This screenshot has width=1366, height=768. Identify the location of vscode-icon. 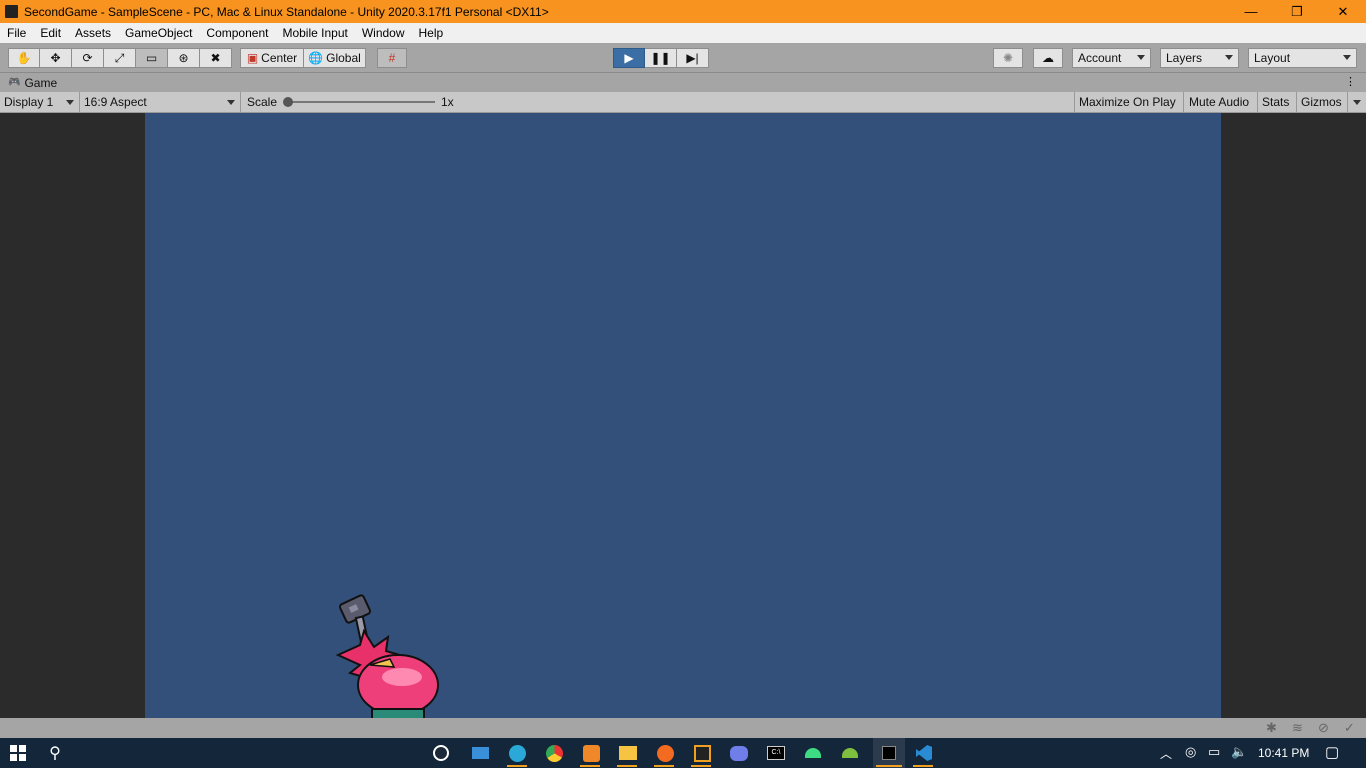
(924, 753).